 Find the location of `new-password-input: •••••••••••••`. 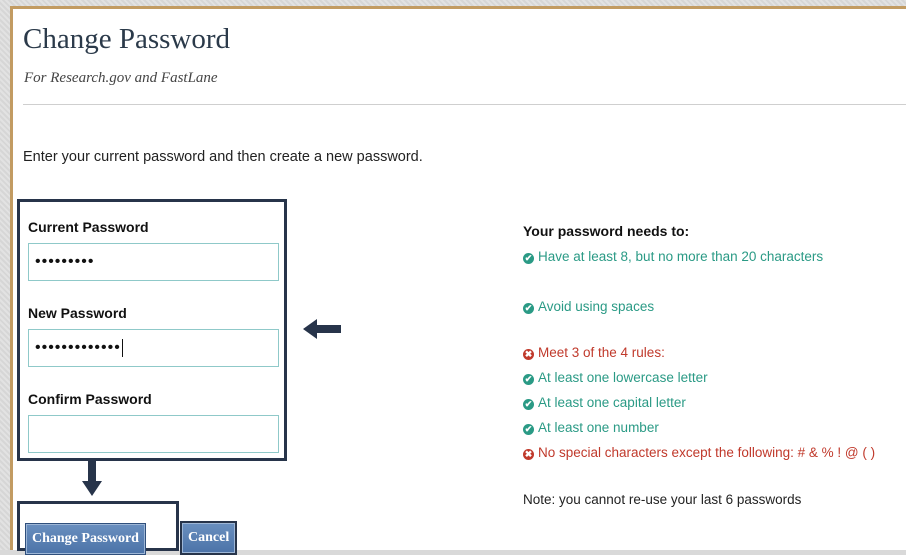

new-password-input: ••••••••••••• is located at coordinates (153, 348).